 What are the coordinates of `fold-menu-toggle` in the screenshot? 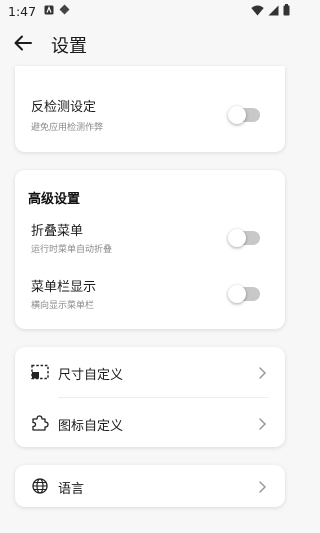 It's located at (244, 238).